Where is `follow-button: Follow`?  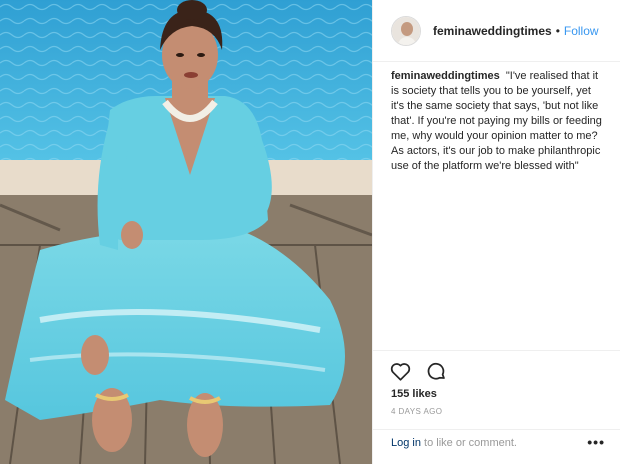
follow-button: Follow is located at coordinates (581, 31).